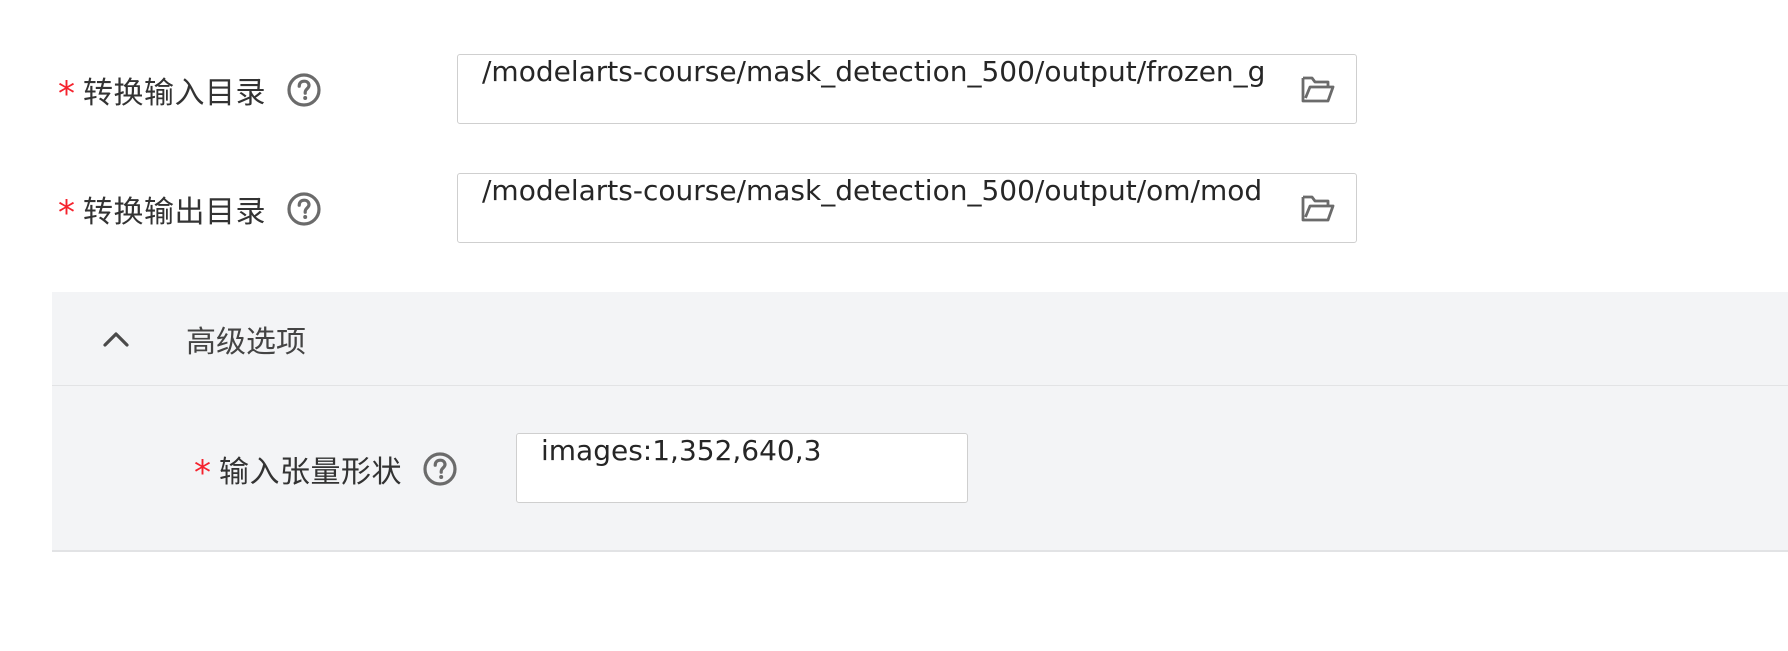 This screenshot has height=651, width=1788. Describe the element at coordinates (920, 339) in the screenshot. I see `advanced-options-toggle: 高级选项` at that location.